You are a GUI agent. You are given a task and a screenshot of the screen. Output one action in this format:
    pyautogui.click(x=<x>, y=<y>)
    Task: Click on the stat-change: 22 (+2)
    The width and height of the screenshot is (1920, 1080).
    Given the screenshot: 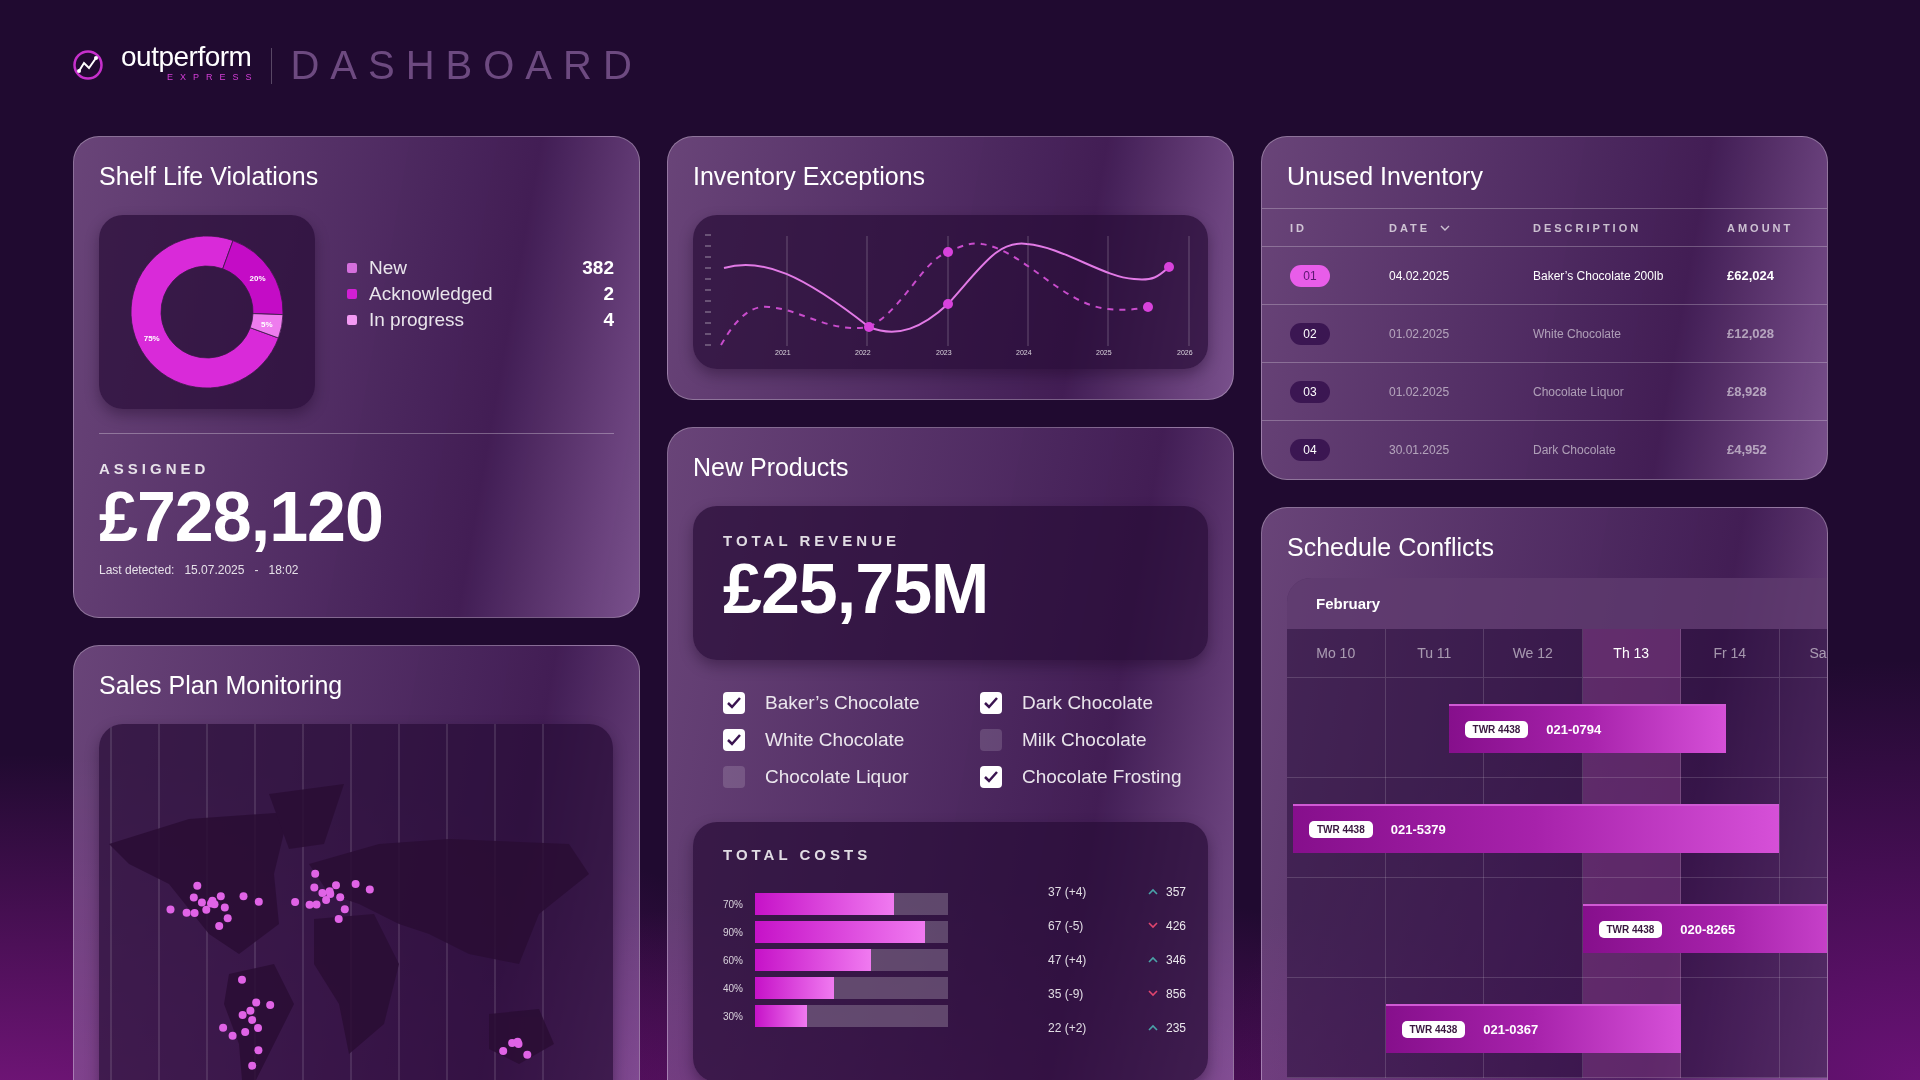 What is the action you would take?
    pyautogui.click(x=1068, y=1027)
    